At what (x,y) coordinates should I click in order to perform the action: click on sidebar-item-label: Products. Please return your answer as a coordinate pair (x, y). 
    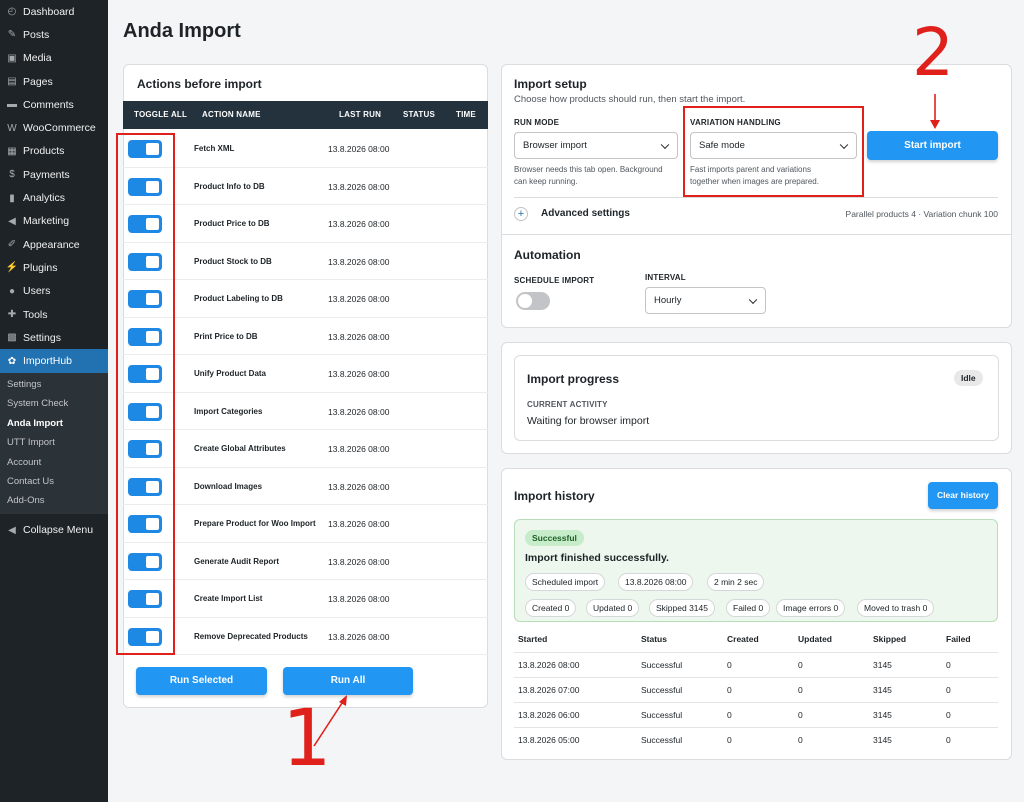
    Looking at the image, I should click on (44, 151).